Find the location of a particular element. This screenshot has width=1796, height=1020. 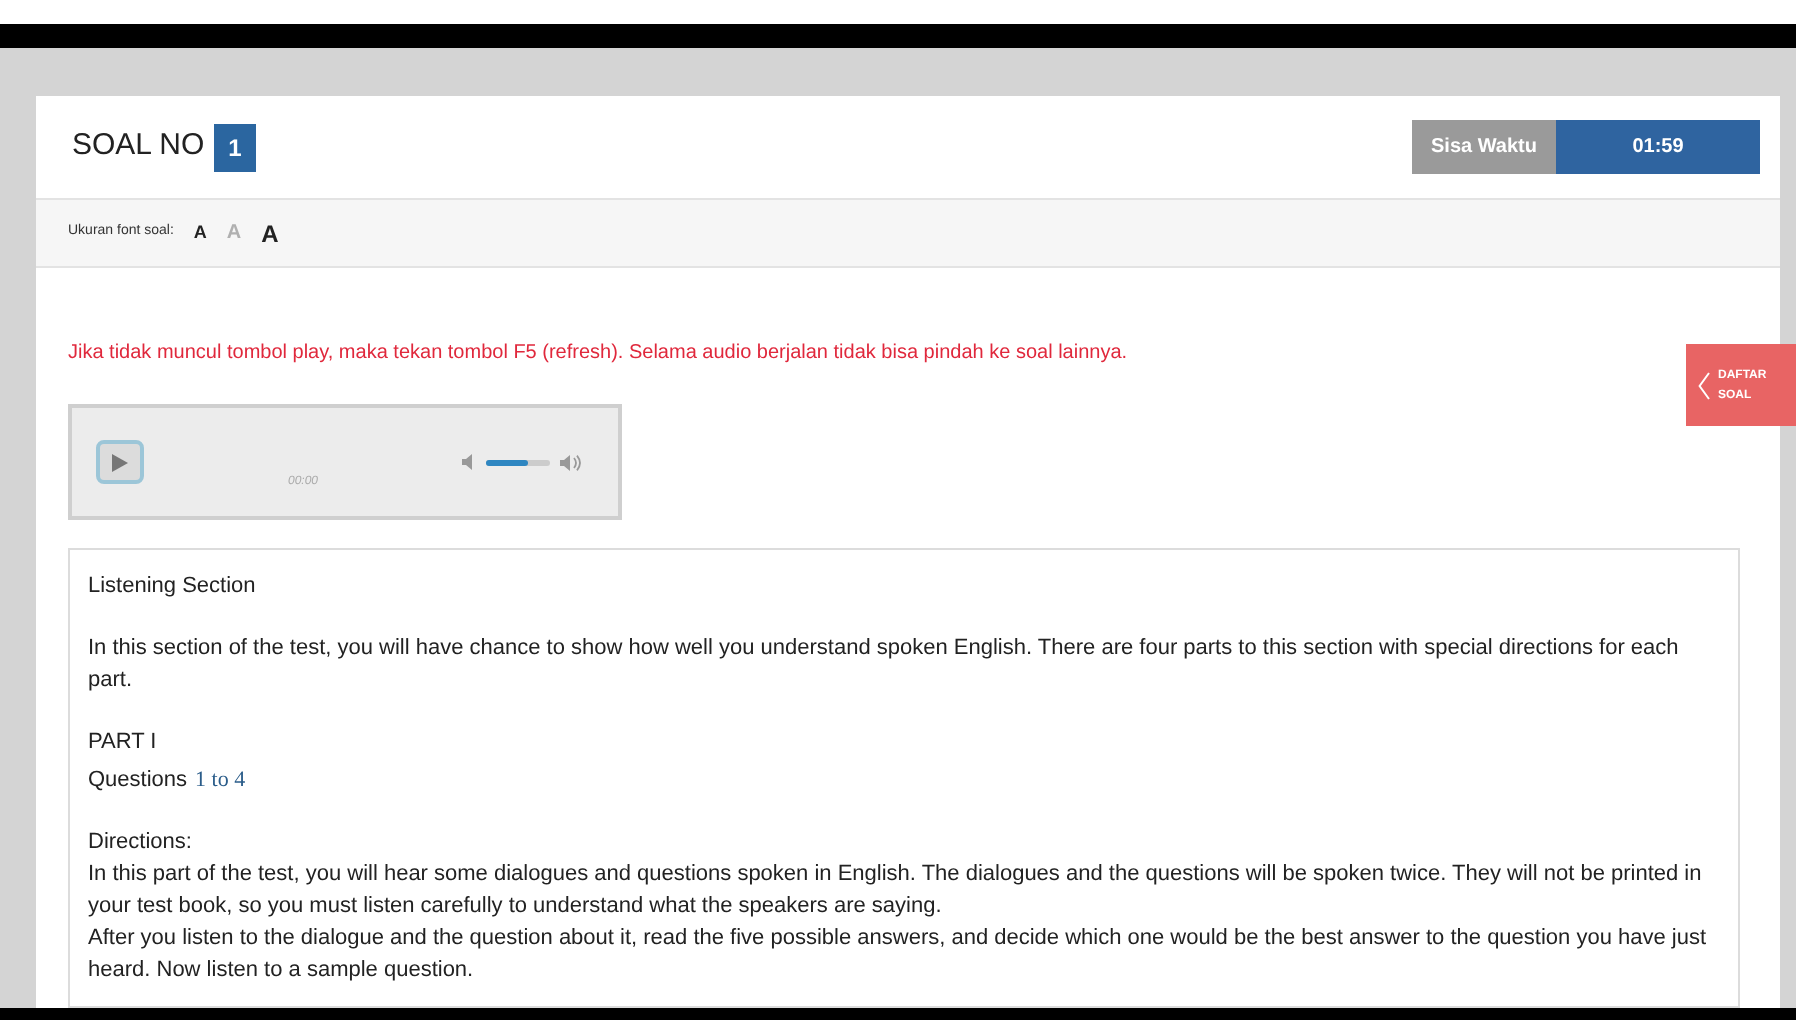

volume-high-icon is located at coordinates (571, 462).